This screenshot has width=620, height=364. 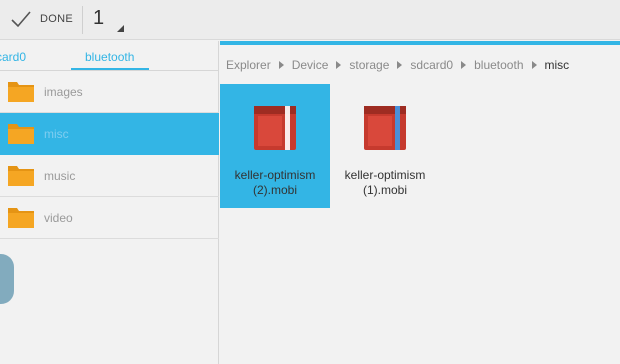 I want to click on check-icon, so click(x=21, y=19).